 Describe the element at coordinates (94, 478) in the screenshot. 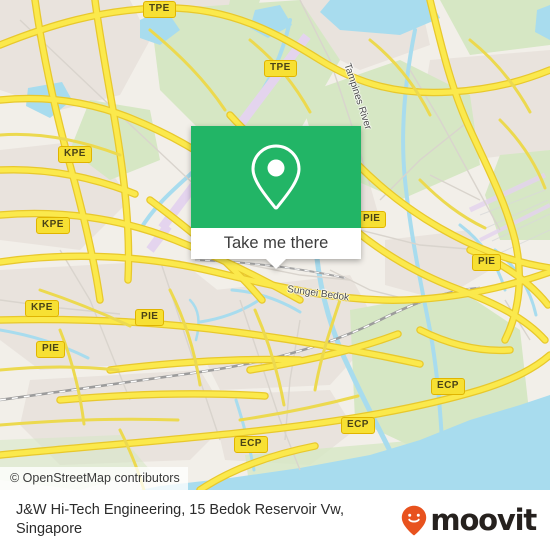

I see `osm-attribution: © OpenStreetMap contributors` at that location.